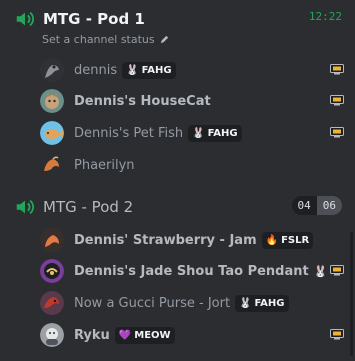  Describe the element at coordinates (96, 70) in the screenshot. I see `member-name: dennis` at that location.